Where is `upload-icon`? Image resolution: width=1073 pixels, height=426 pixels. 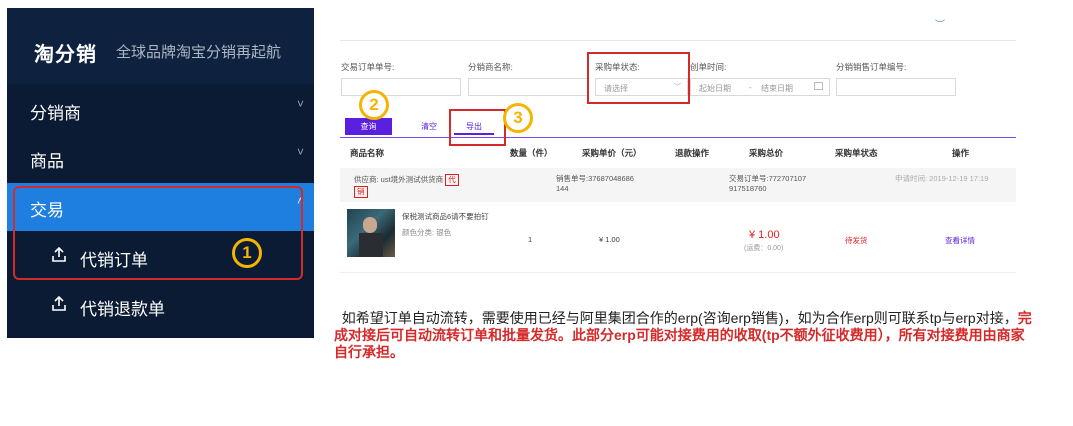
upload-icon is located at coordinates (59, 303).